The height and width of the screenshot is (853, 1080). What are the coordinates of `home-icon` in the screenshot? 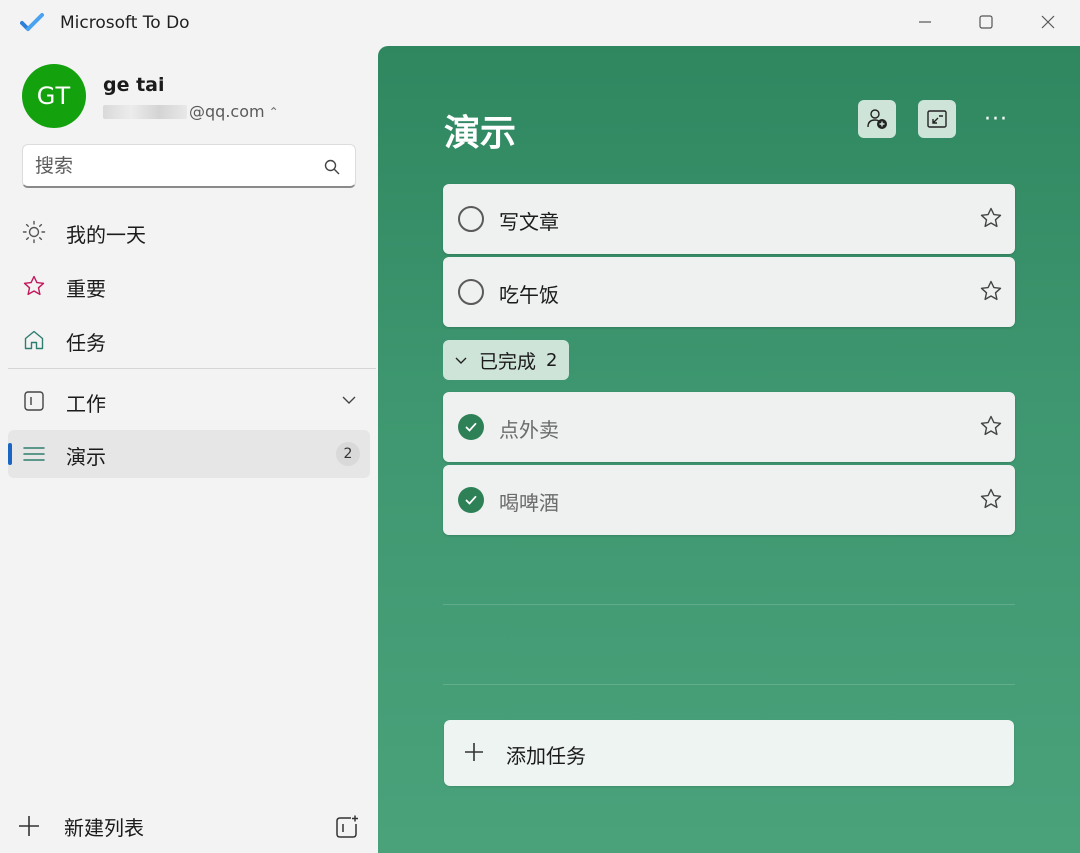 It's located at (34, 340).